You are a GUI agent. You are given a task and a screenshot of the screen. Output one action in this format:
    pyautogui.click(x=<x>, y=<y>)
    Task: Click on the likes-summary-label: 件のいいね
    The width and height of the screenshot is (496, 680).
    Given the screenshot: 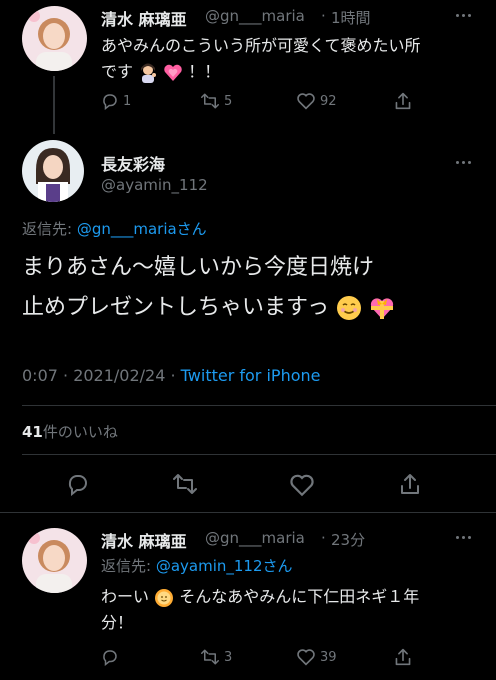 What is the action you would take?
    pyautogui.click(x=80, y=432)
    